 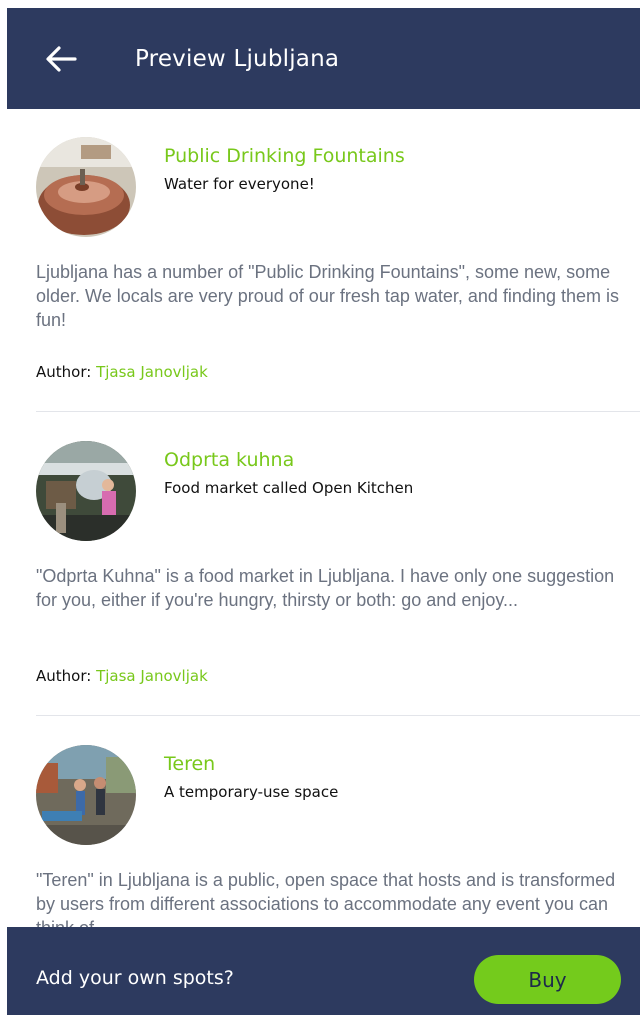 I want to click on spot-subtitle: Food market called Open Kitchen, so click(x=289, y=488).